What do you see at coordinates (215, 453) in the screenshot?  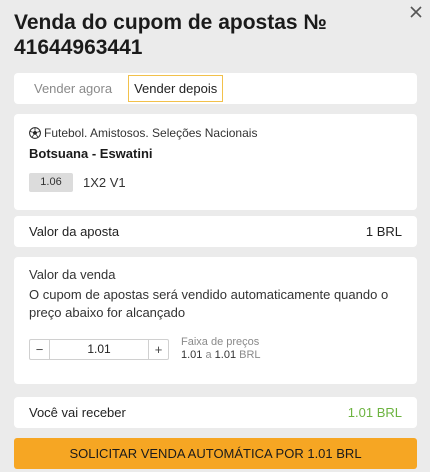 I see `request-auto-sale-button: SOLICITAR VENDA AUTOMÁTICA POR 1.01 BRL` at bounding box center [215, 453].